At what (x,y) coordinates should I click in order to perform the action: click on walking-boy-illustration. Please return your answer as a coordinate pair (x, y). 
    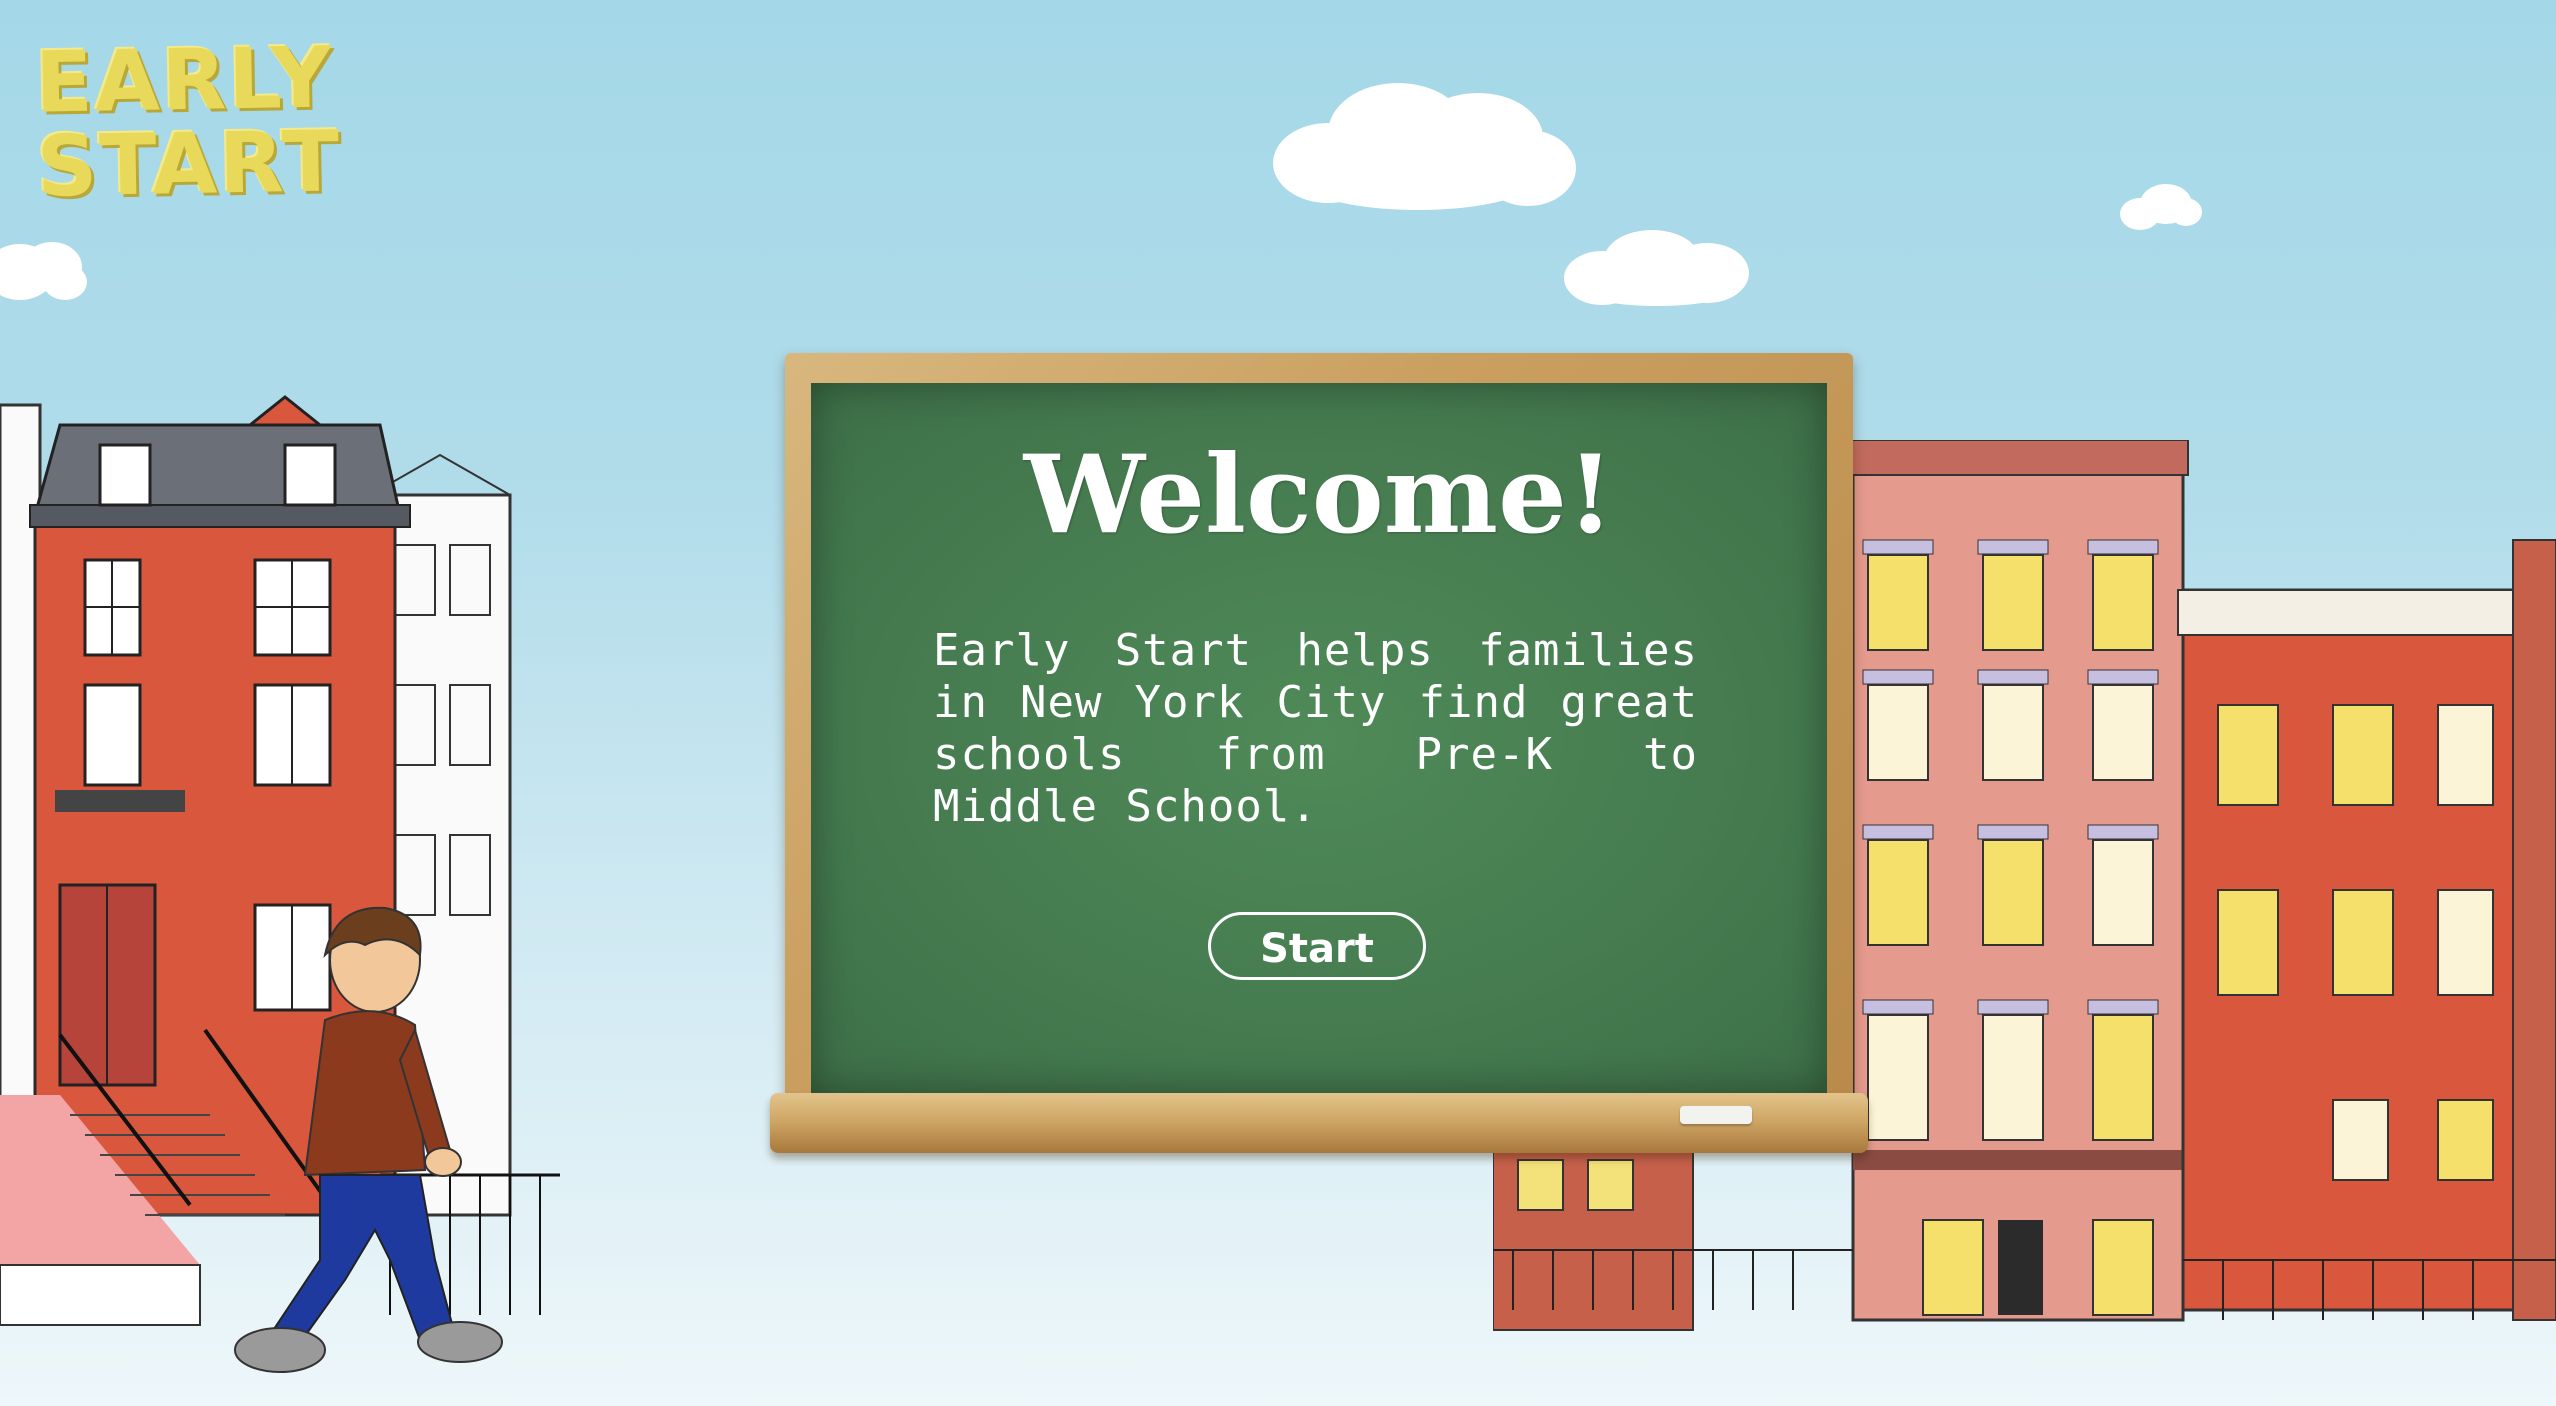
    Looking at the image, I should click on (375, 1147).